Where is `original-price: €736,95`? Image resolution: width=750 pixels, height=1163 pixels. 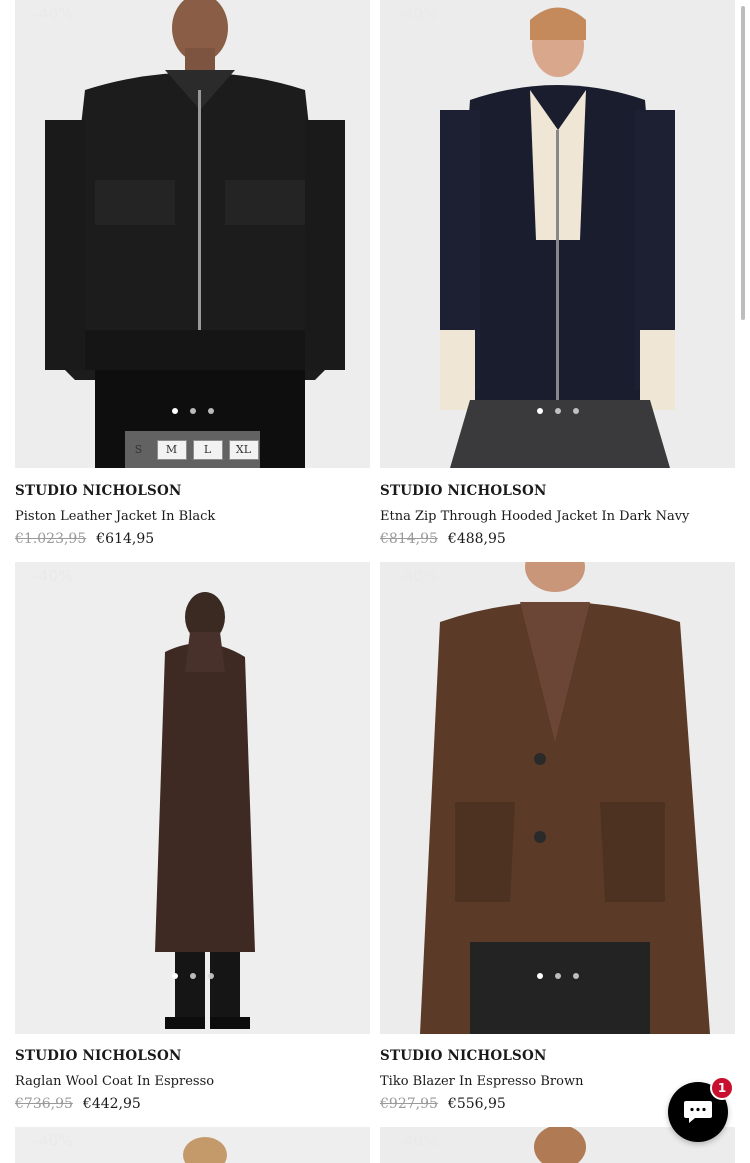
original-price: €736,95 is located at coordinates (44, 1104).